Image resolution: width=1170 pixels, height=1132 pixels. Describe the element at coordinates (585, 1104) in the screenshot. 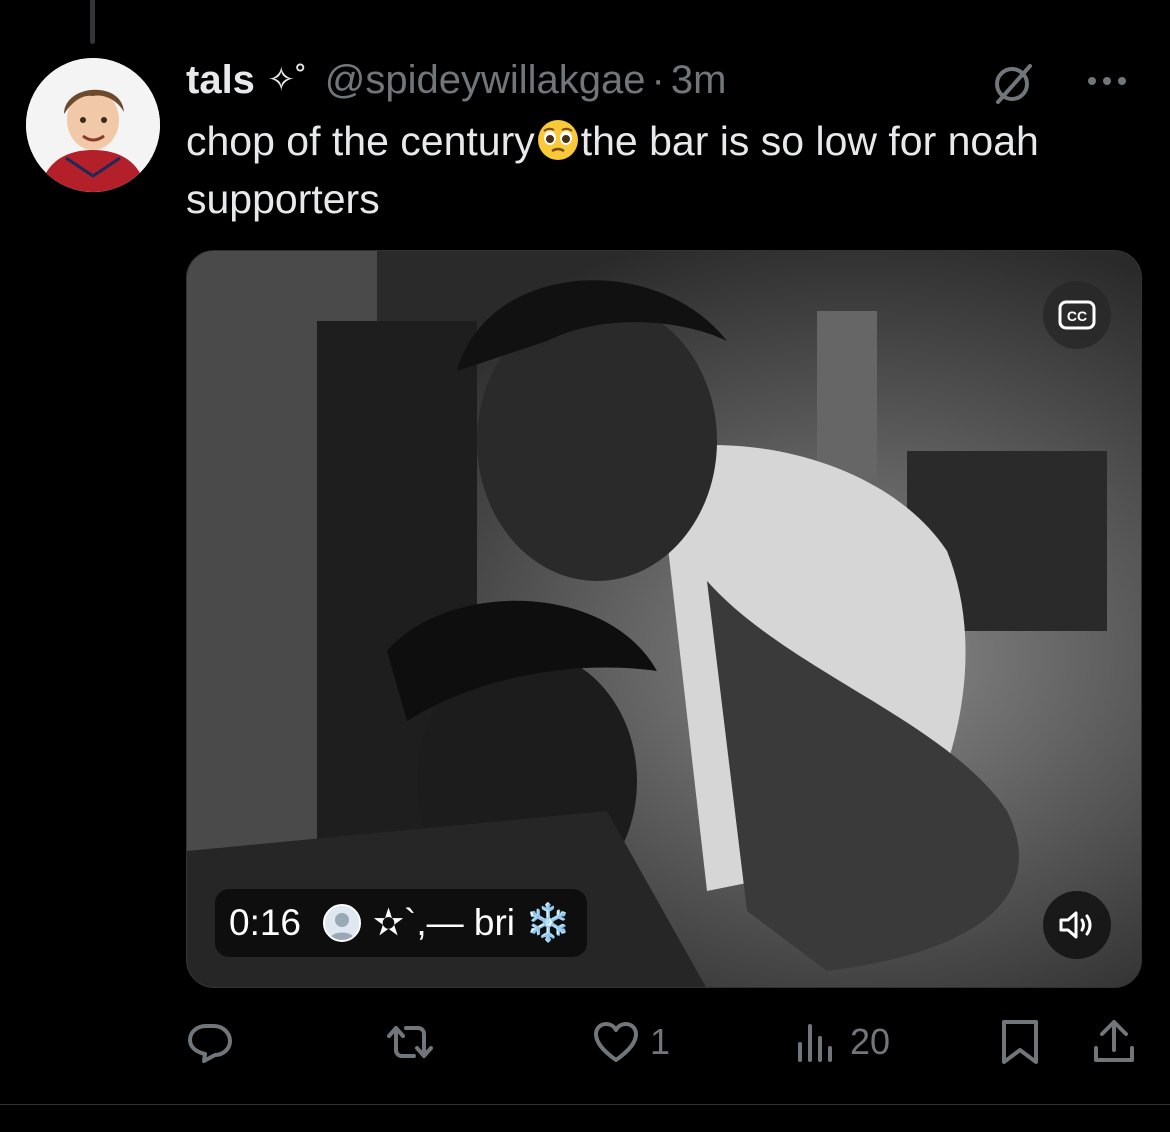

I see `tweet-divider` at that location.